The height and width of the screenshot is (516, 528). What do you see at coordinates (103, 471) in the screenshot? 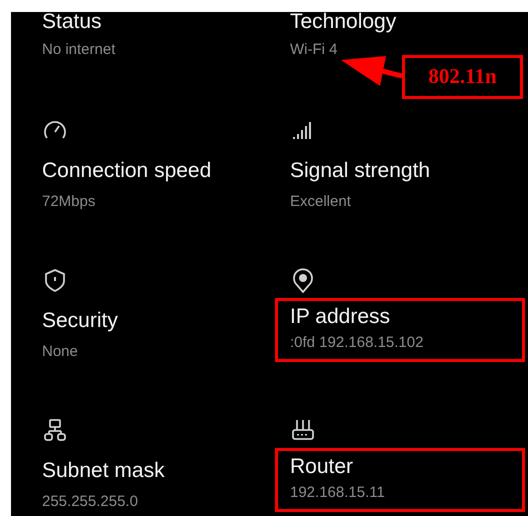
I see `detail-label: Subnet mask` at bounding box center [103, 471].